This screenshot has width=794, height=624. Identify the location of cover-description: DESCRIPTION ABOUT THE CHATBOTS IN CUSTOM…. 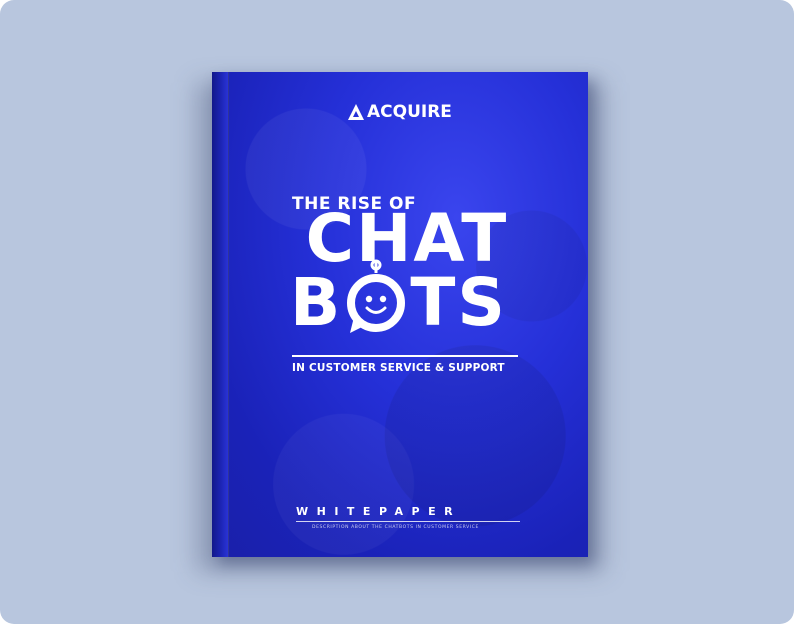
(395, 527).